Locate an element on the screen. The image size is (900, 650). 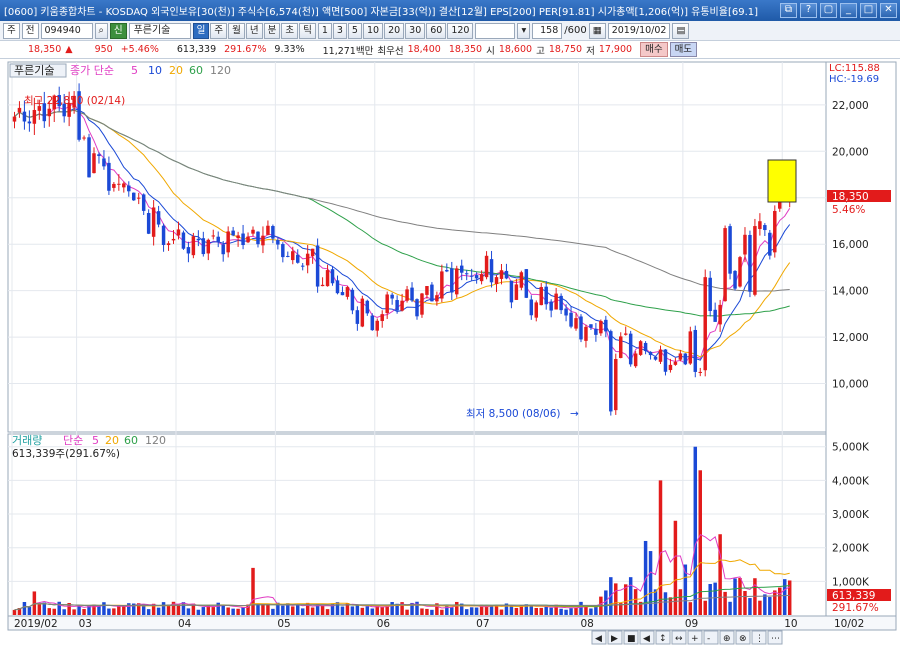
pin-icon: ▢ is located at coordinates (828, 10).